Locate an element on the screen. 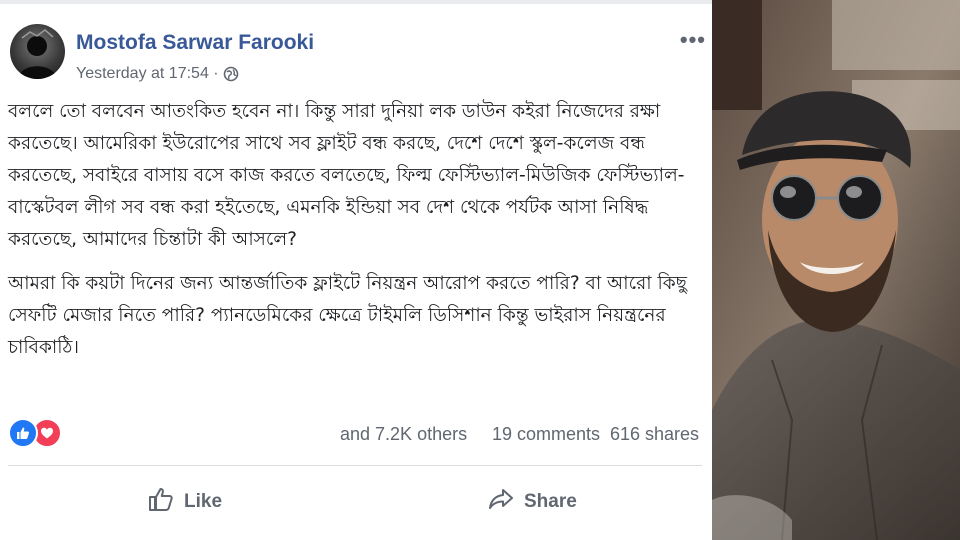 This screenshot has width=960, height=540. like-reaction-icon is located at coordinates (23, 433).